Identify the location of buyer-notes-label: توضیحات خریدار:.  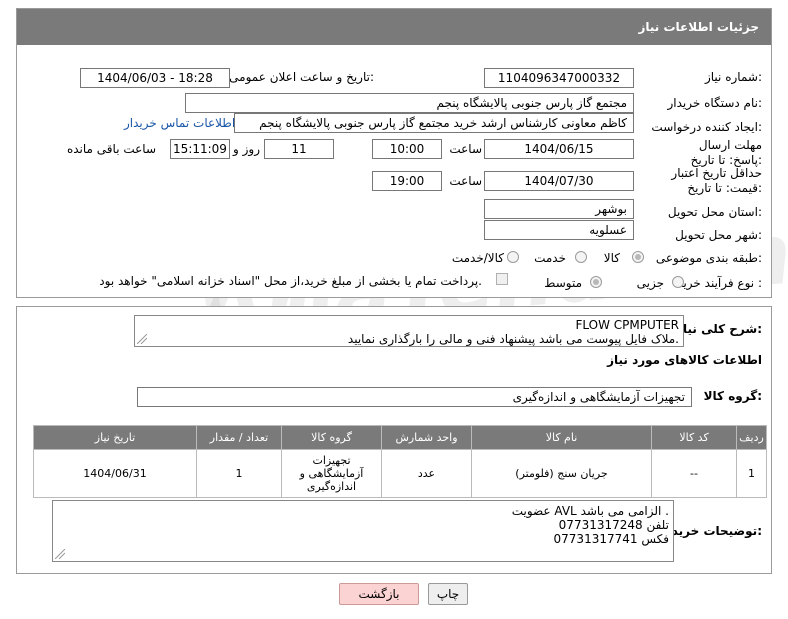
(711, 531).